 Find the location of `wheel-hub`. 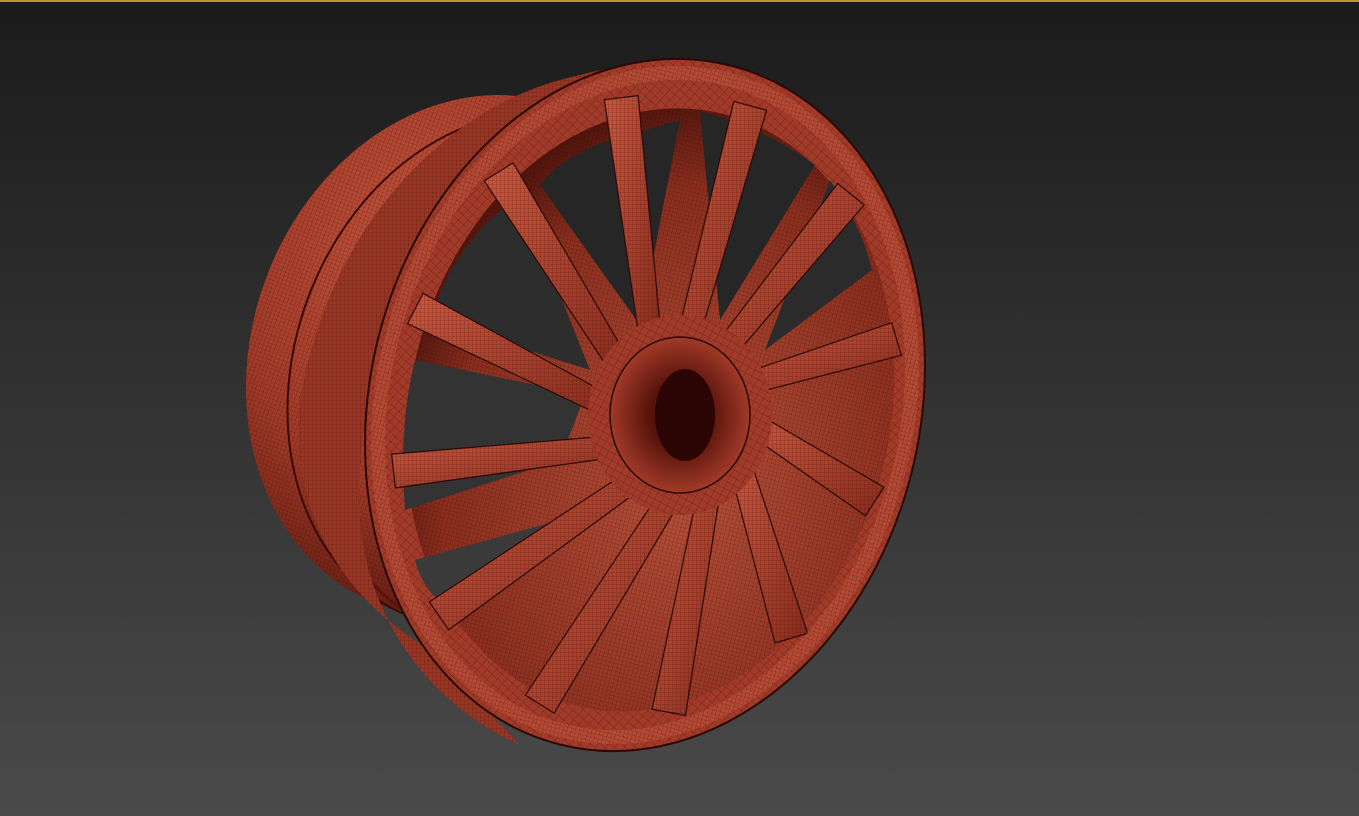

wheel-hub is located at coordinates (680, 415).